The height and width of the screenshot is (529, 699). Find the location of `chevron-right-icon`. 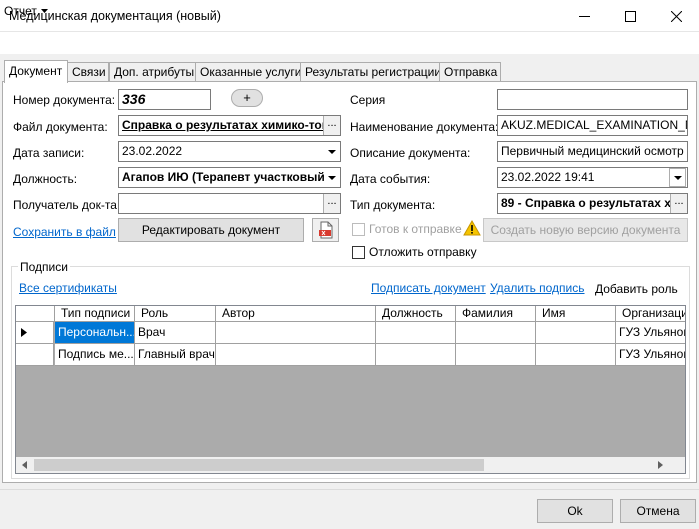

chevron-right-icon is located at coordinates (660, 465).